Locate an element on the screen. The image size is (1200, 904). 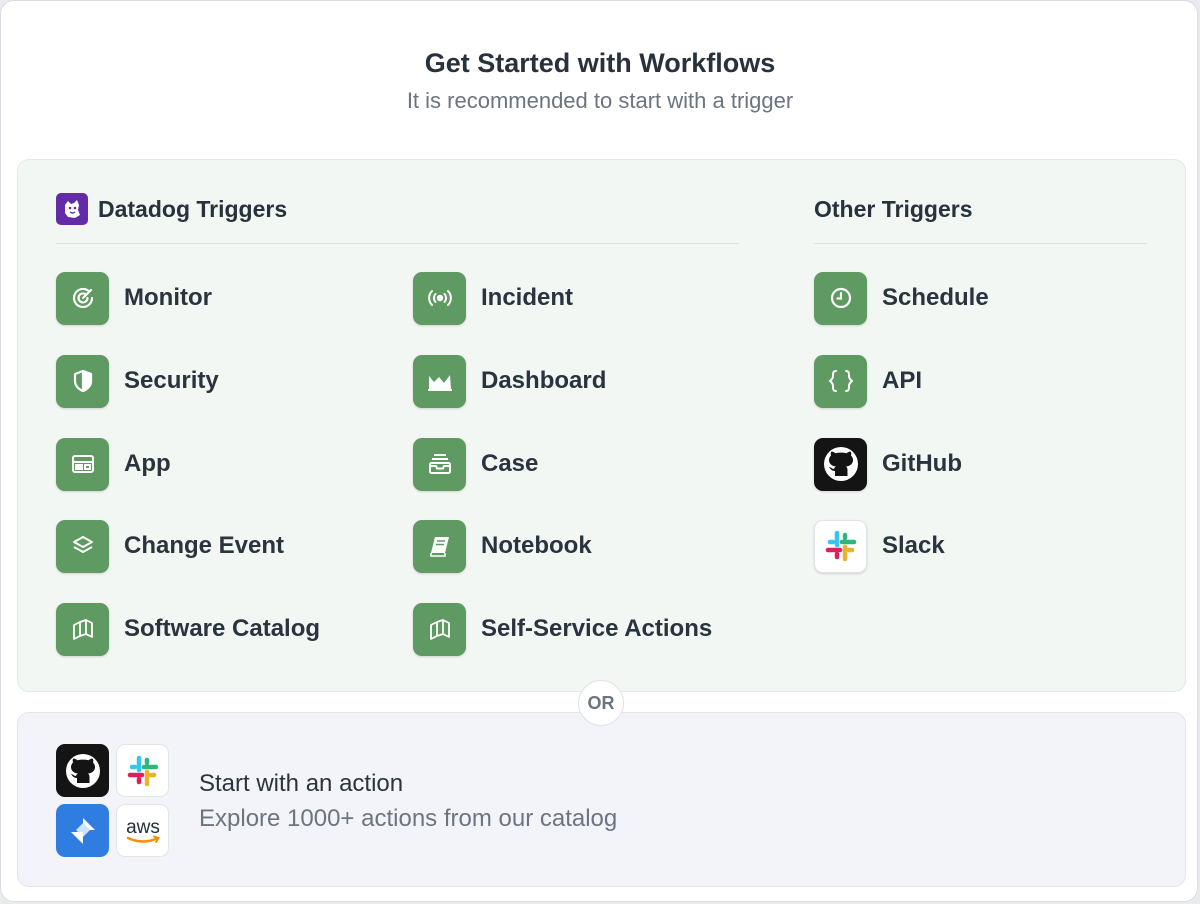
change-event-layers-icon is located at coordinates (82, 546).